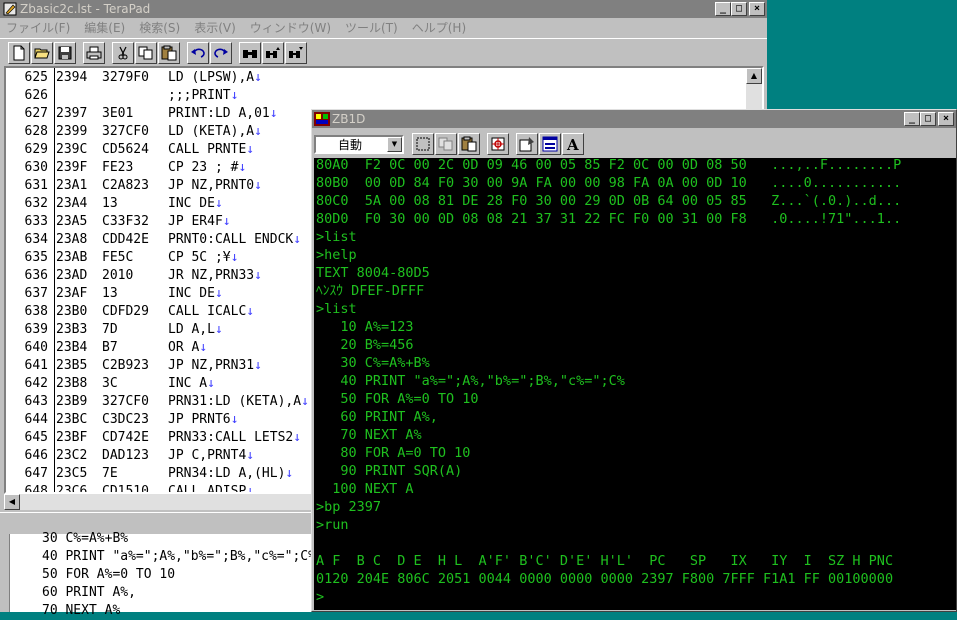  I want to click on line-number: 625, so click(36, 77).